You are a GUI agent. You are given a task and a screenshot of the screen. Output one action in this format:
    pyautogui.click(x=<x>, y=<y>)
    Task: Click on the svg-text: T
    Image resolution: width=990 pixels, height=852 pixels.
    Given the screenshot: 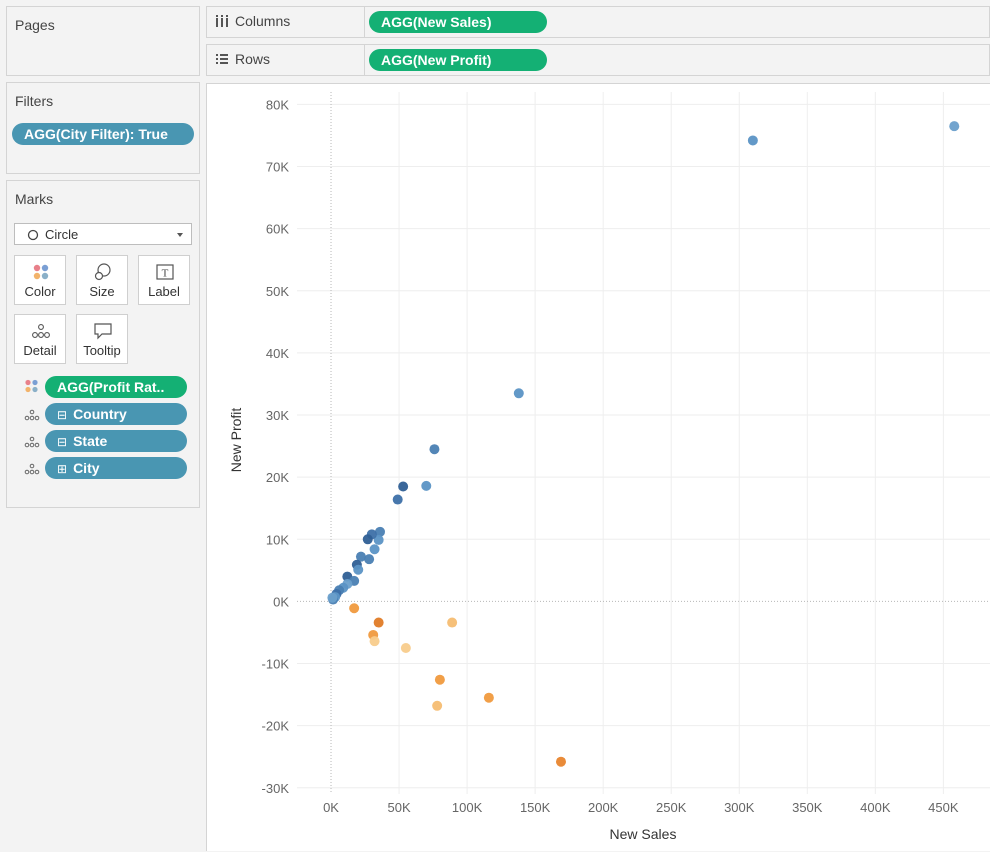 What is the action you would take?
    pyautogui.click(x=165, y=274)
    